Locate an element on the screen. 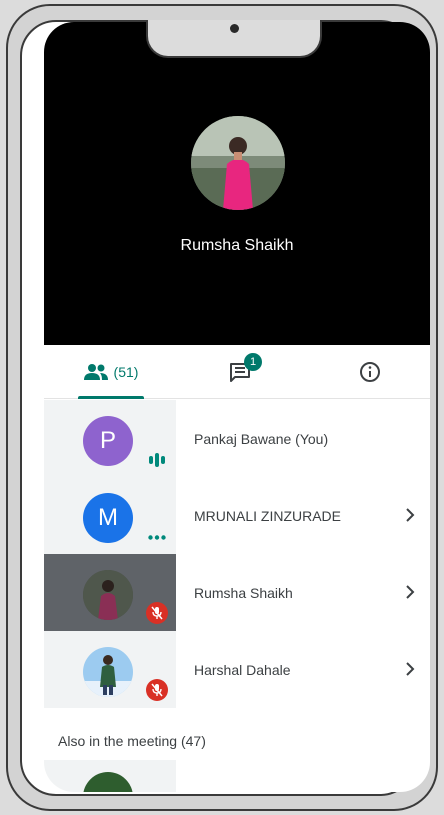  participant-row: P Pankaj Bawane (You) is located at coordinates (237, 438).